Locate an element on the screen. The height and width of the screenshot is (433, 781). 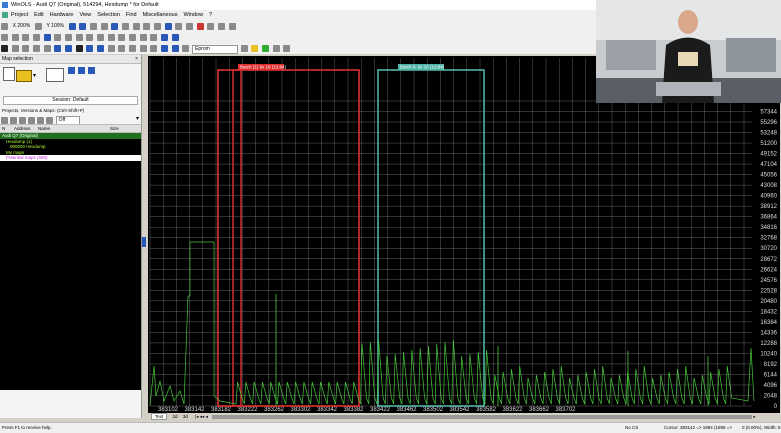
folder-icon is located at coordinates (91, 70).